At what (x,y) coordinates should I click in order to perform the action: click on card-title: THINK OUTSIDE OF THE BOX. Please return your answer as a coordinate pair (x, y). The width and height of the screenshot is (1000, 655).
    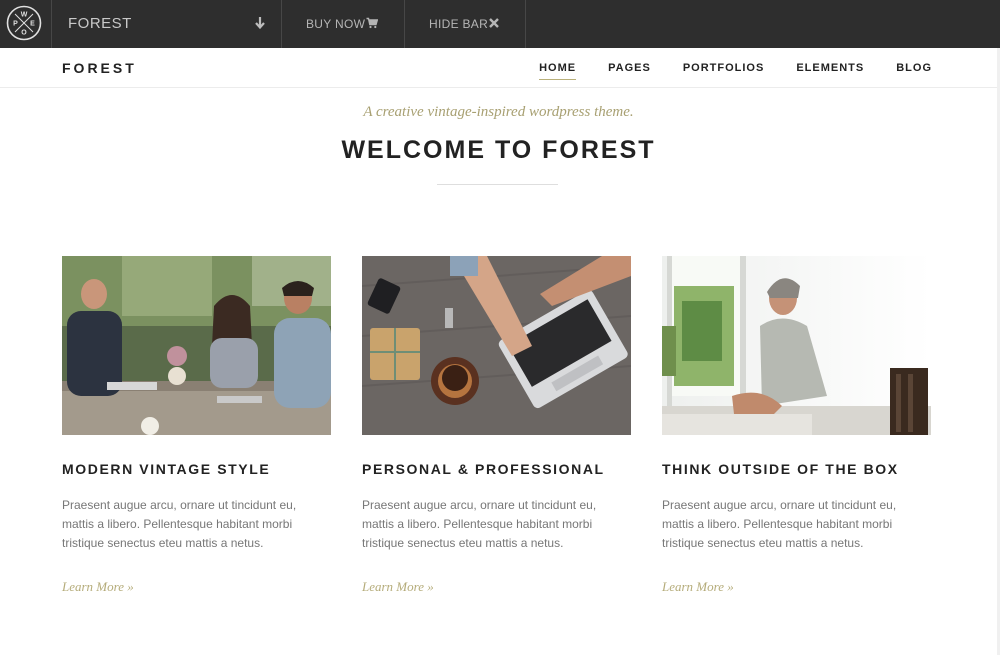
    Looking at the image, I should click on (780, 469).